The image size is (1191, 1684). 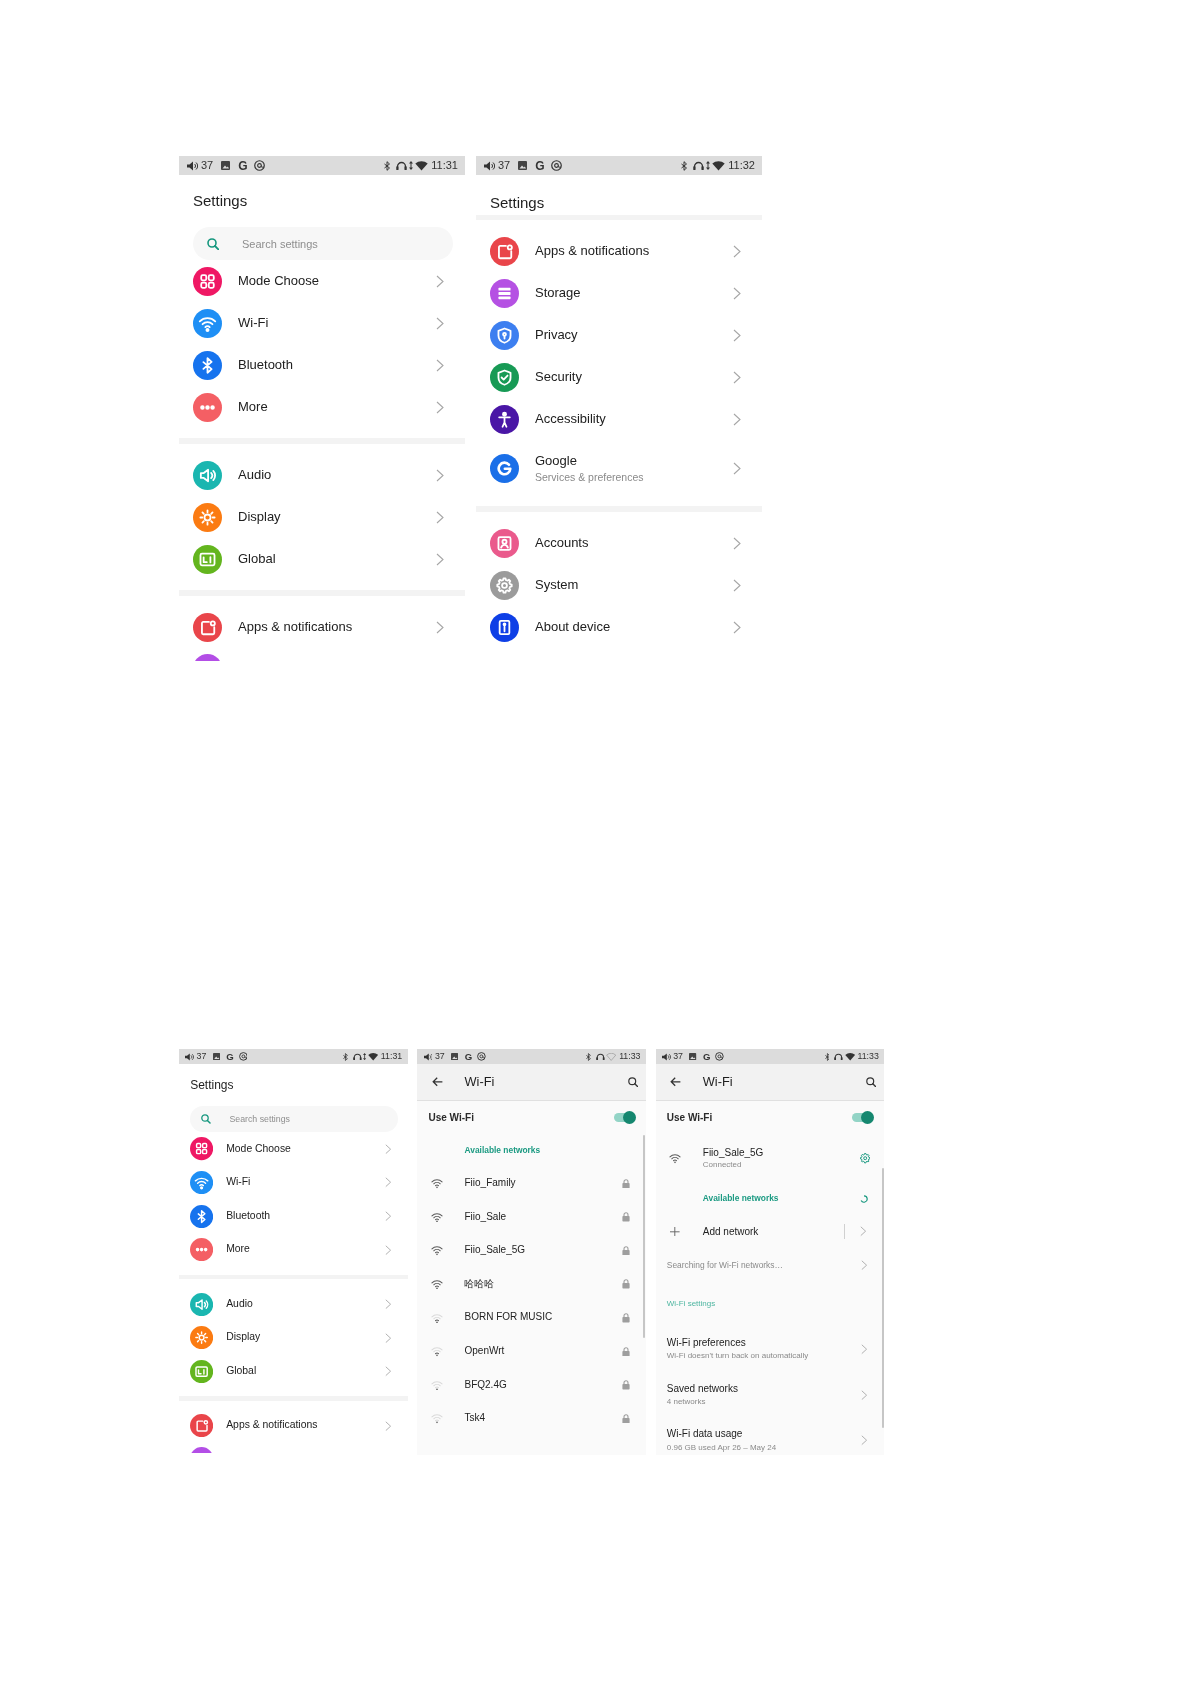 What do you see at coordinates (532, 1183) in the screenshot?
I see `network-item: Fiio_Family` at bounding box center [532, 1183].